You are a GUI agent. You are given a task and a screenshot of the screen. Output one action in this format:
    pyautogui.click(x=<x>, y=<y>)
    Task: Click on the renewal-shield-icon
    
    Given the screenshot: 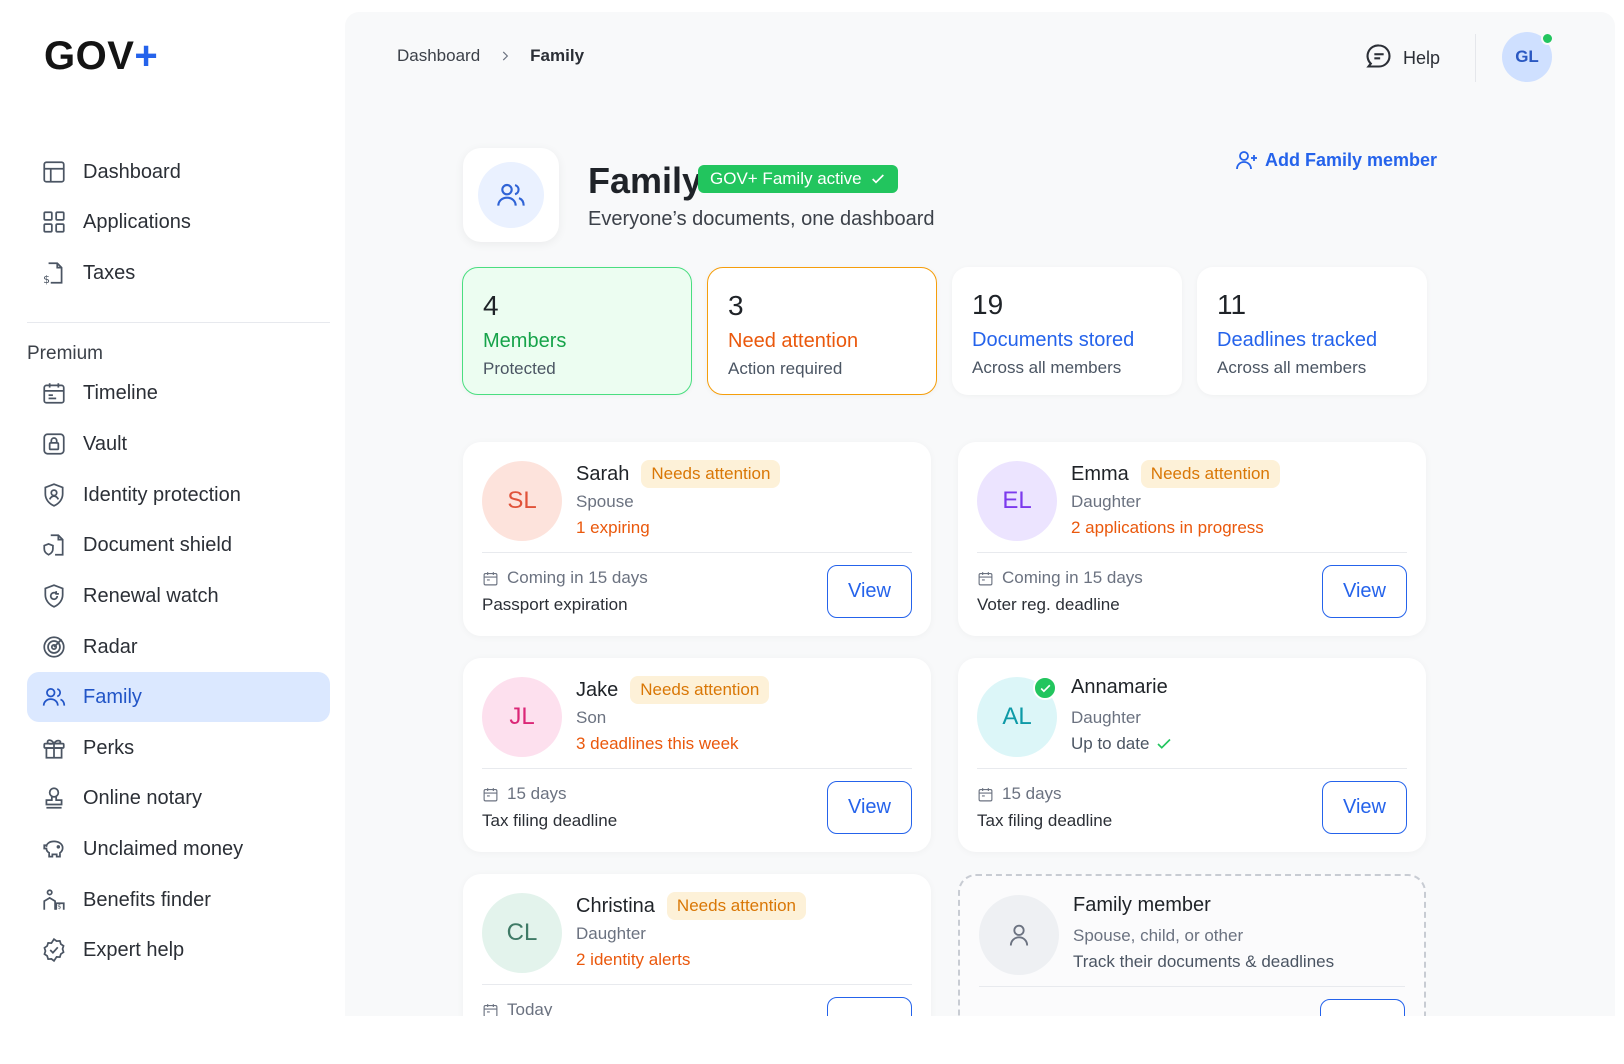 What is the action you would take?
    pyautogui.click(x=54, y=596)
    